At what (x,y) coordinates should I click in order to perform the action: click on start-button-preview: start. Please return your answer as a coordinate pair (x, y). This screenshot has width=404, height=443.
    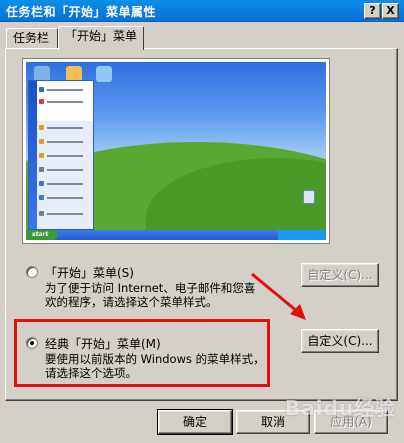
    Looking at the image, I should click on (42, 235).